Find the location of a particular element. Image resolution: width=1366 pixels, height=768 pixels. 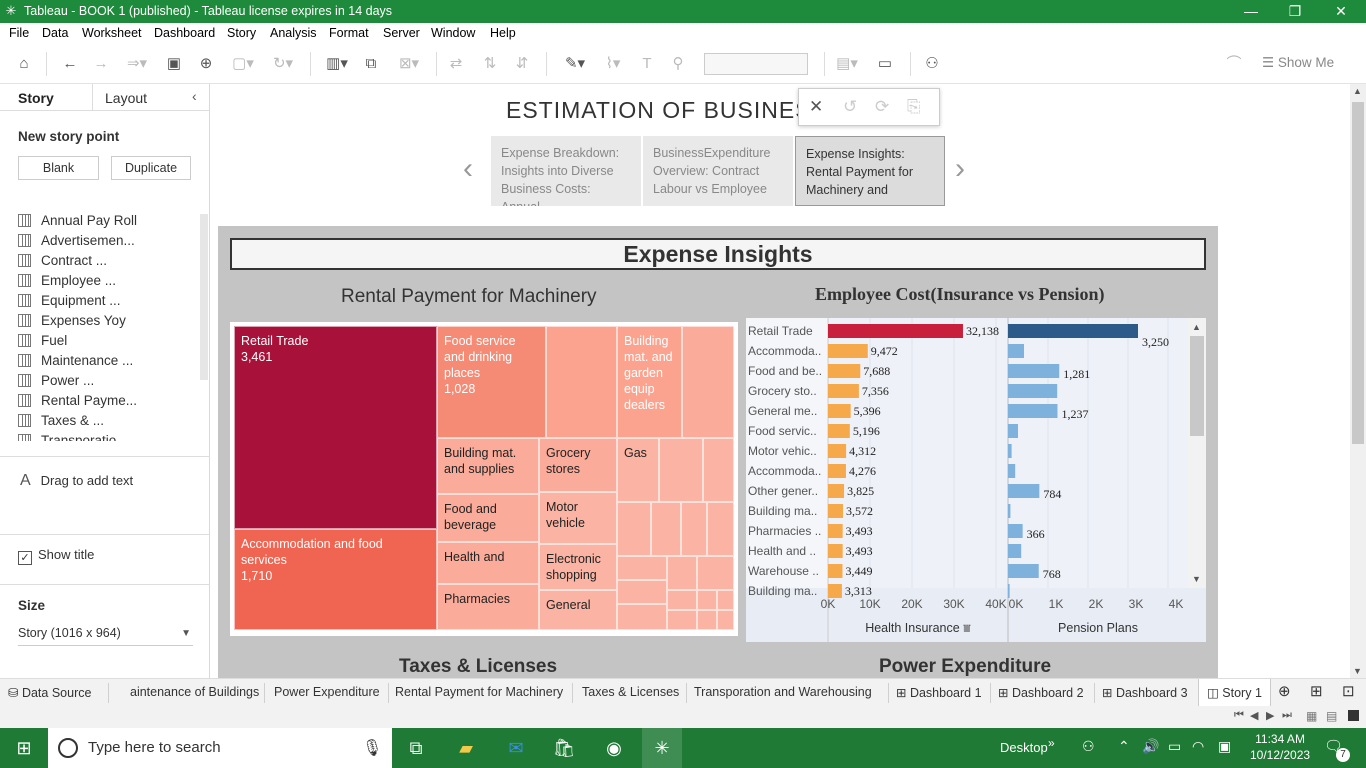

treemap-cell: Gas is located at coordinates (638, 470).